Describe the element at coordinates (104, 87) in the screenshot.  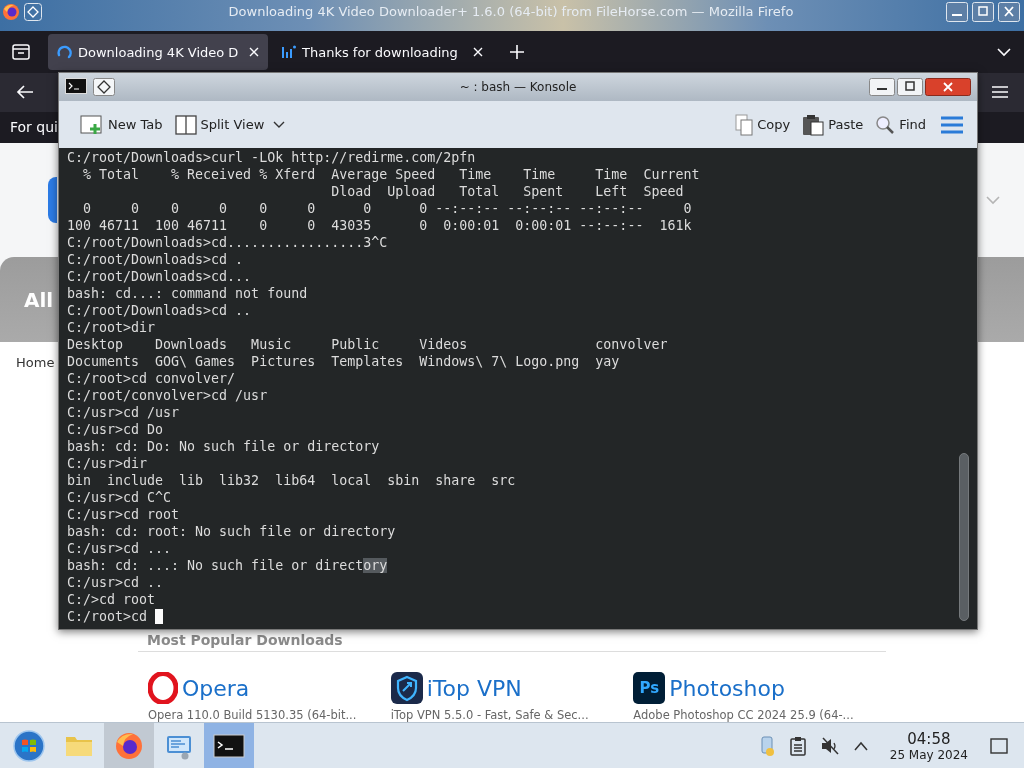
I see `pin-icon` at that location.